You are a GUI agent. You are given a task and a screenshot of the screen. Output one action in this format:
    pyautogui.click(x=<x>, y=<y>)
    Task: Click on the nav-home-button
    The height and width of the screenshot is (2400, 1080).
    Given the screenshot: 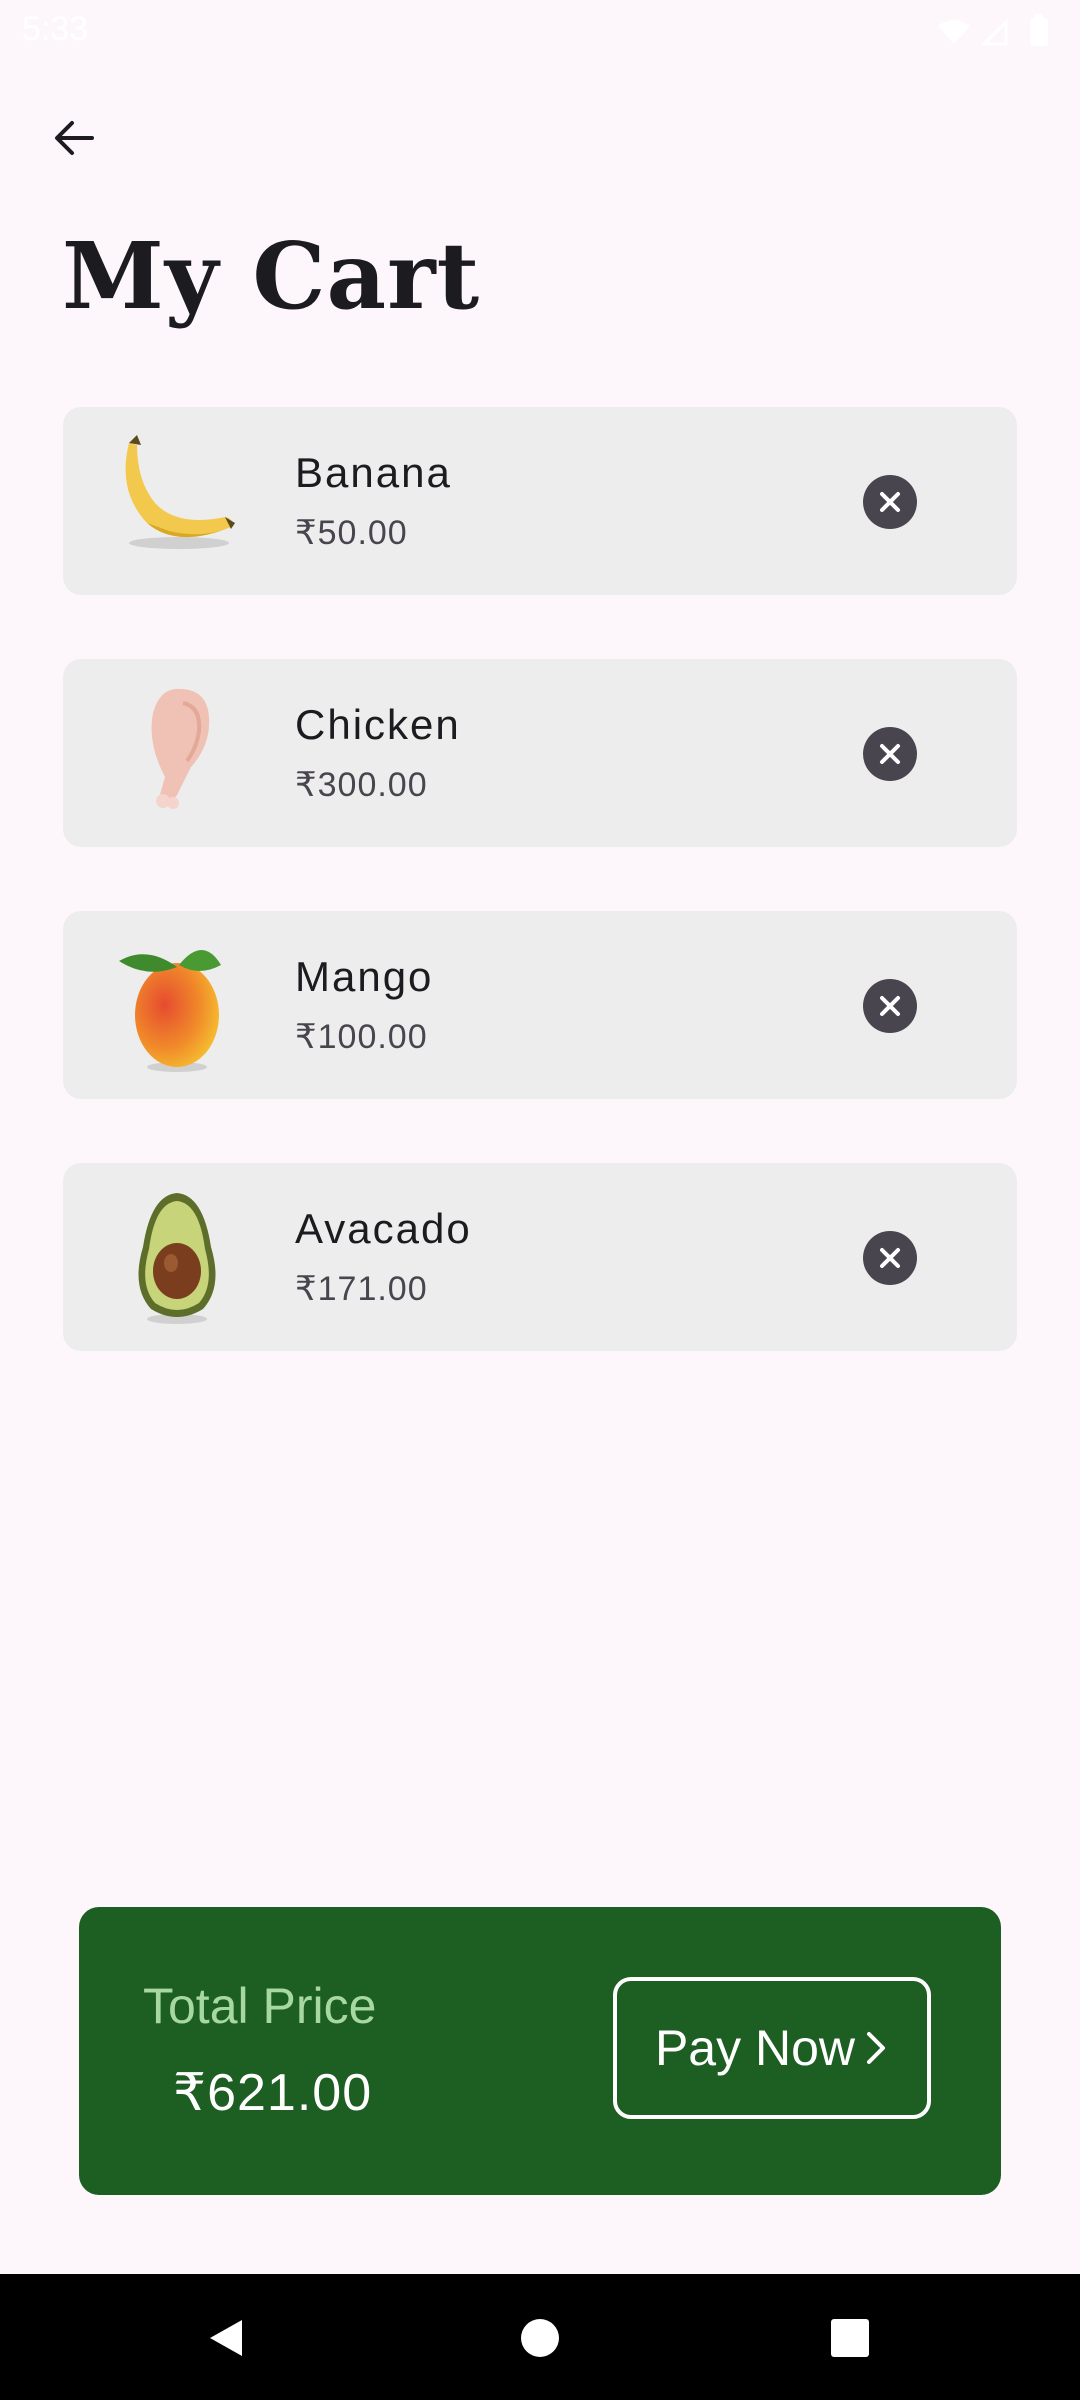 What is the action you would take?
    pyautogui.click(x=540, y=2338)
    